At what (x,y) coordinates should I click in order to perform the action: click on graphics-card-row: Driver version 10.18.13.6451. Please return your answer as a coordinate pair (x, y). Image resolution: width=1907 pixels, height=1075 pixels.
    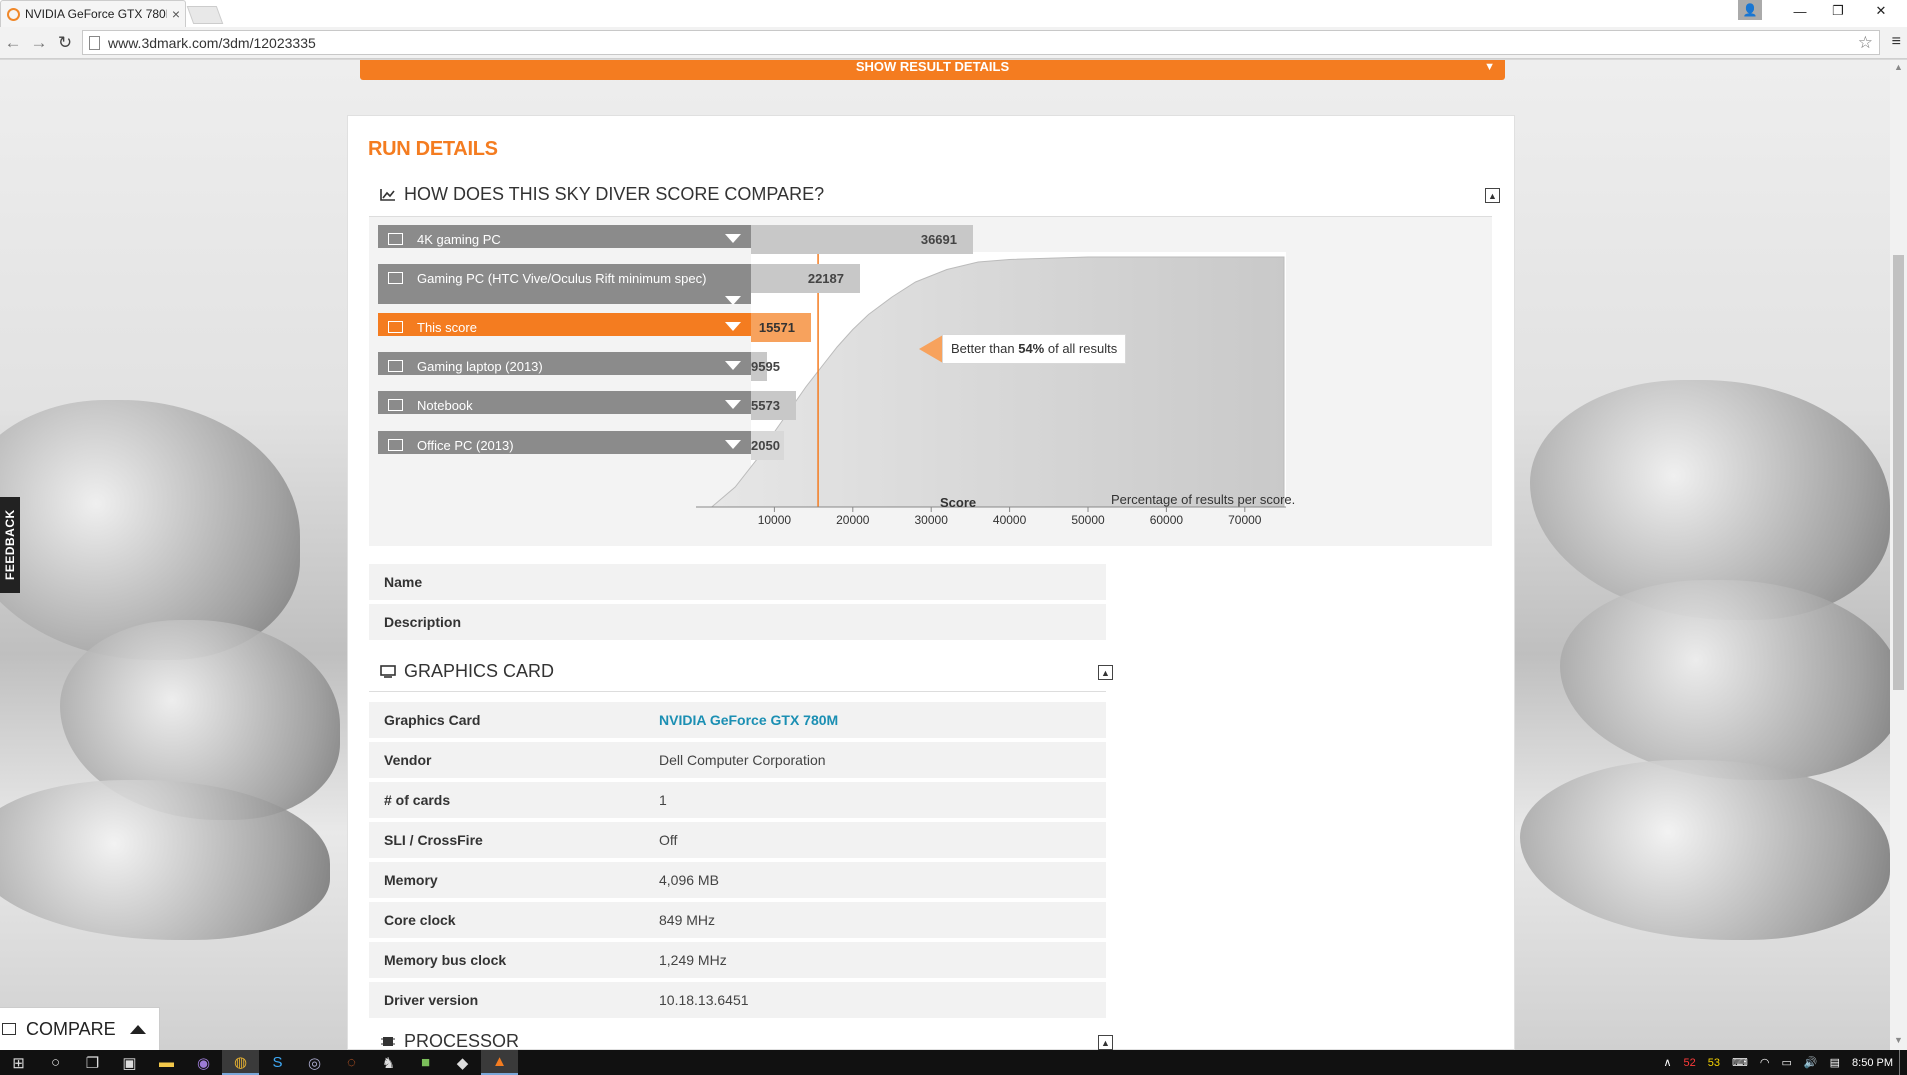
    Looking at the image, I should click on (737, 1001).